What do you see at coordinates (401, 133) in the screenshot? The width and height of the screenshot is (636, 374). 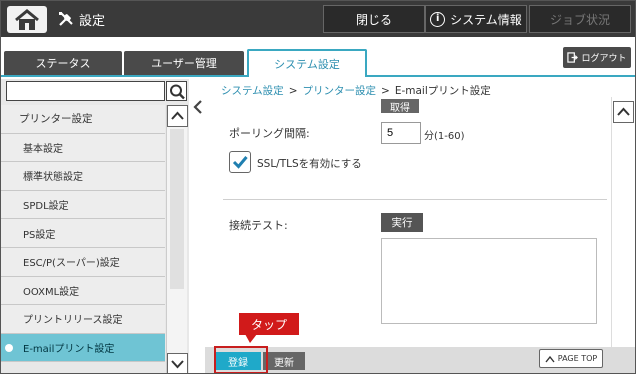 I see `polling-interval-input` at bounding box center [401, 133].